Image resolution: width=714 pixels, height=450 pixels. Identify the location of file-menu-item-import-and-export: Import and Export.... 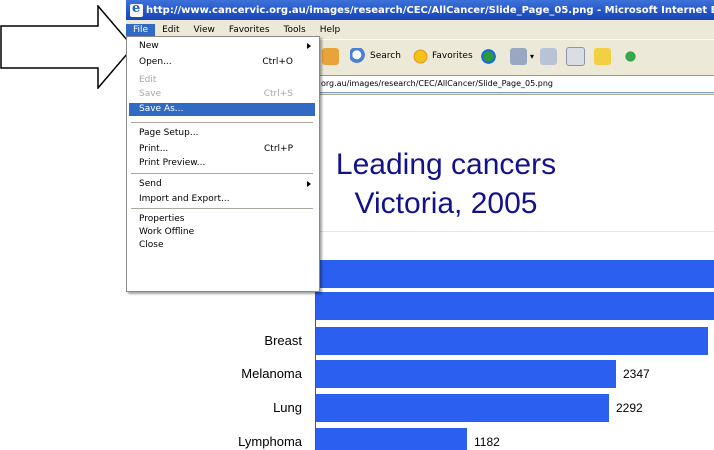
(222, 199).